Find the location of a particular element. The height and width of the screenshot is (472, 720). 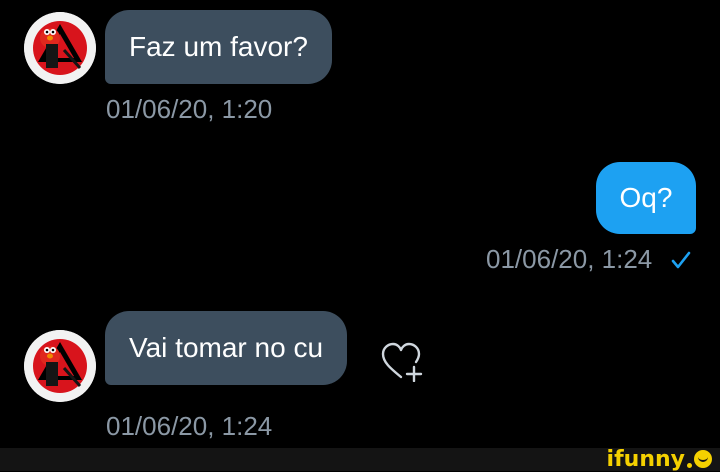

message-bubble-sent: Oq? is located at coordinates (646, 198).